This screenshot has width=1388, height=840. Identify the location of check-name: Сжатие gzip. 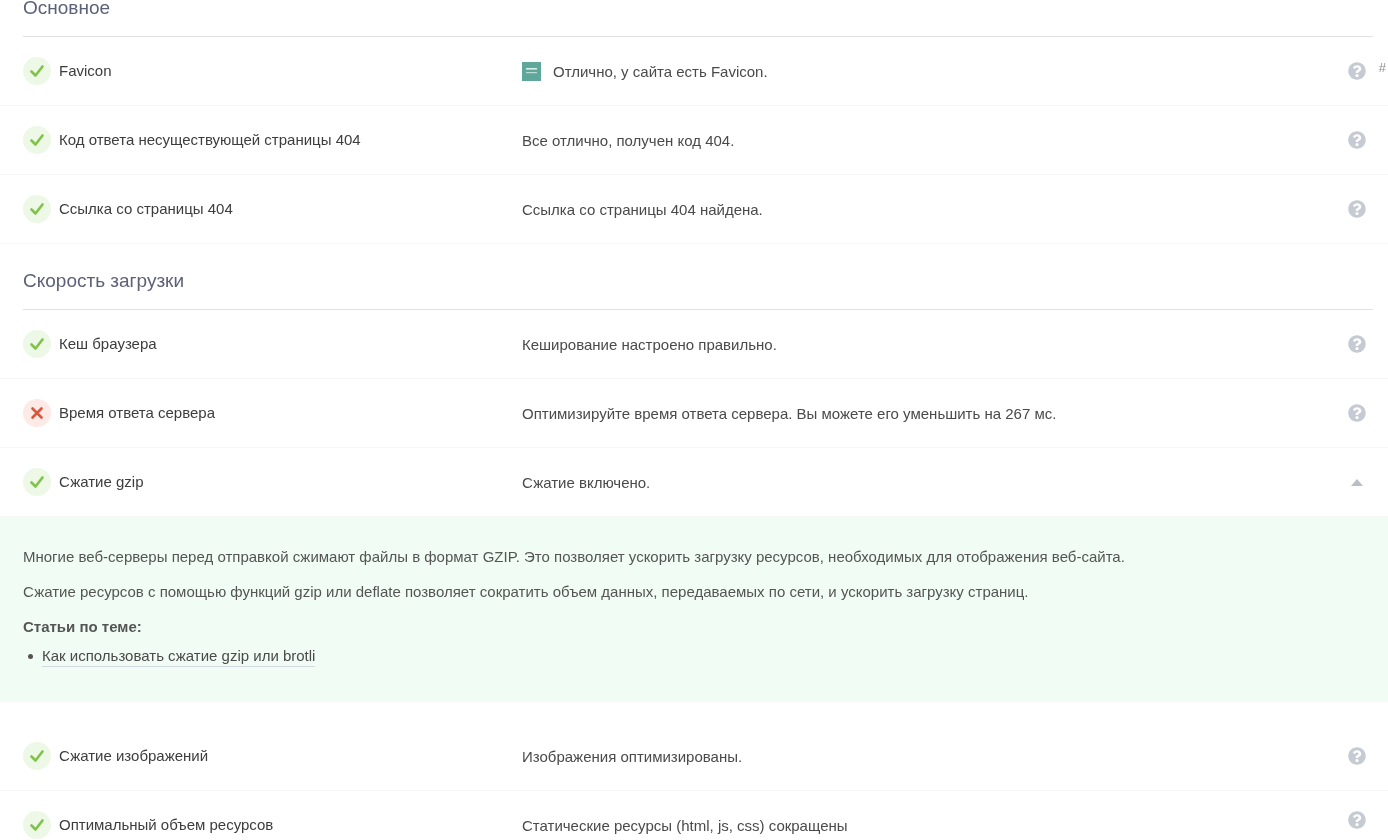
(102, 482).